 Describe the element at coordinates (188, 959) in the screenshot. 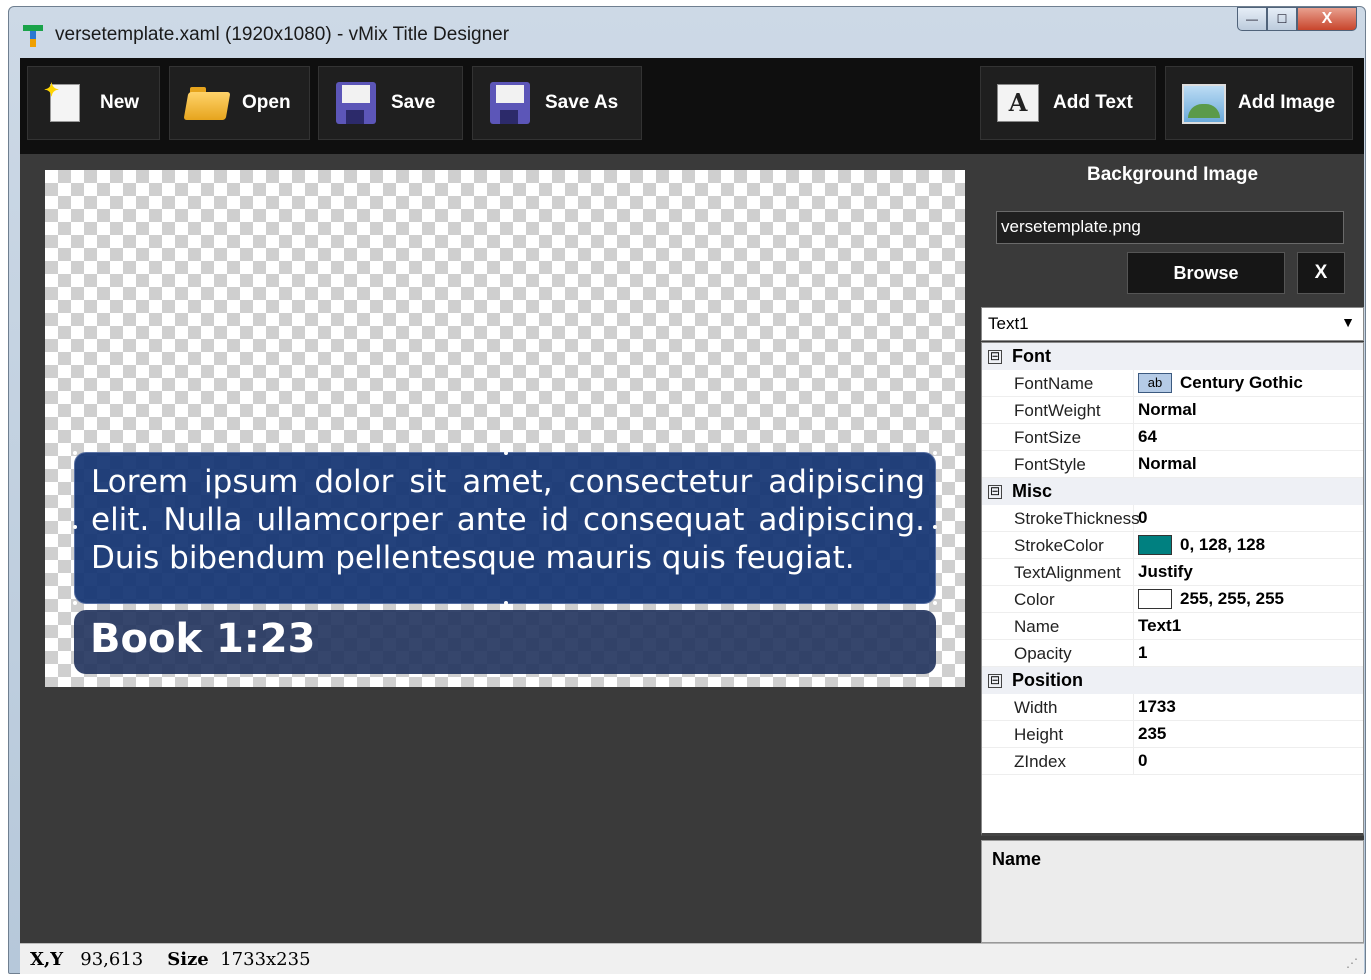

I see `size-label: Size` at that location.